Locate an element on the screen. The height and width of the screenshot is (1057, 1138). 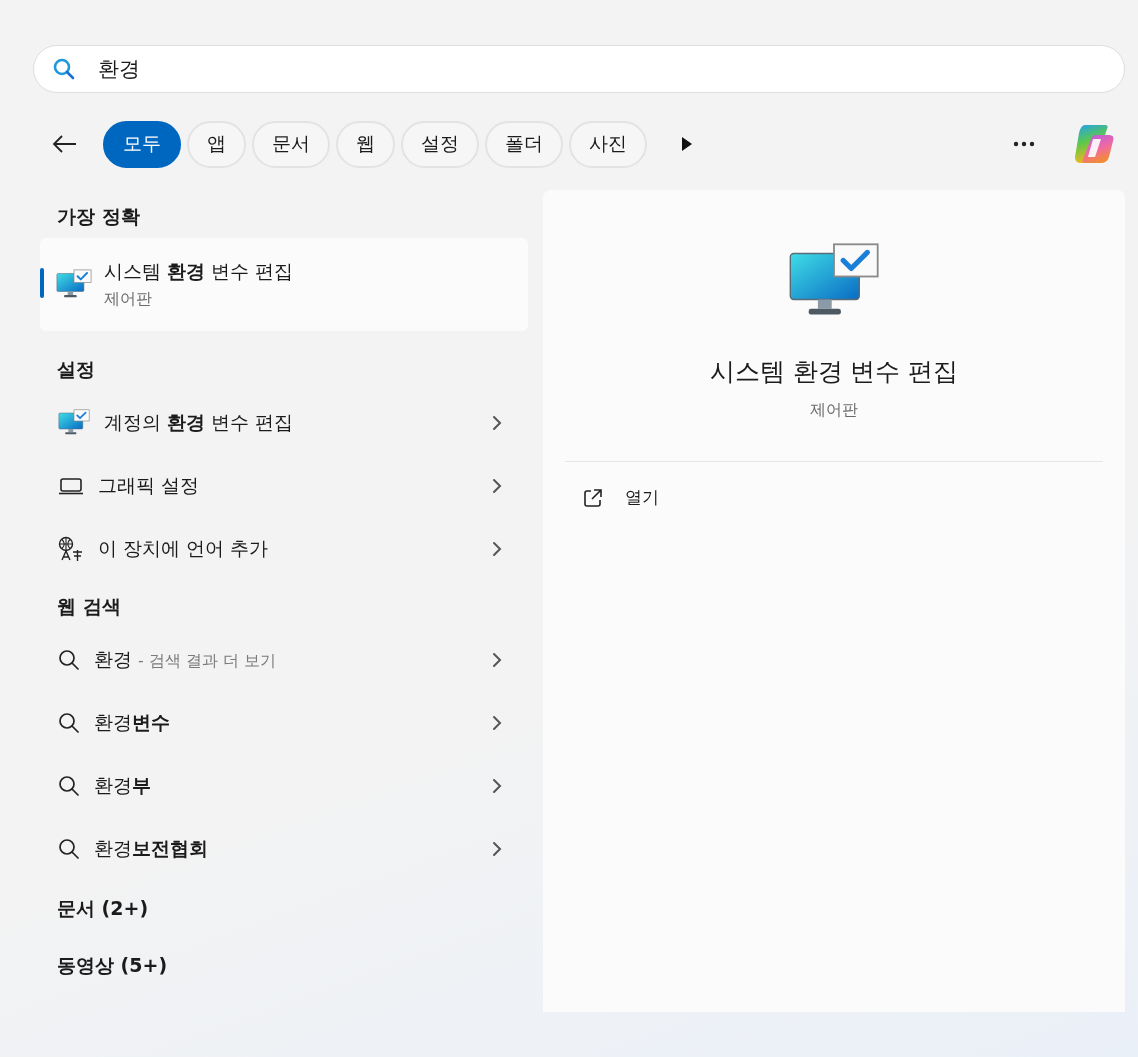
preview-title: 시스템 환경 변수 편집 is located at coordinates (834, 372).